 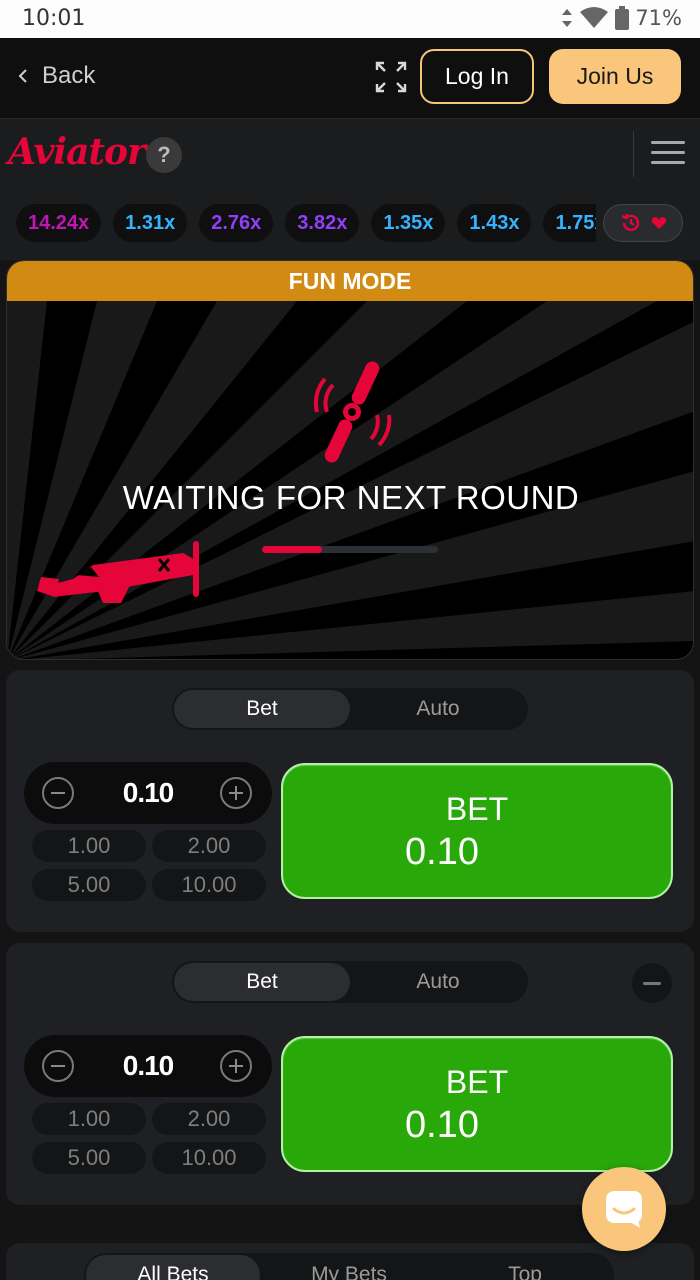 I want to click on battery-icon, so click(x=622, y=18).